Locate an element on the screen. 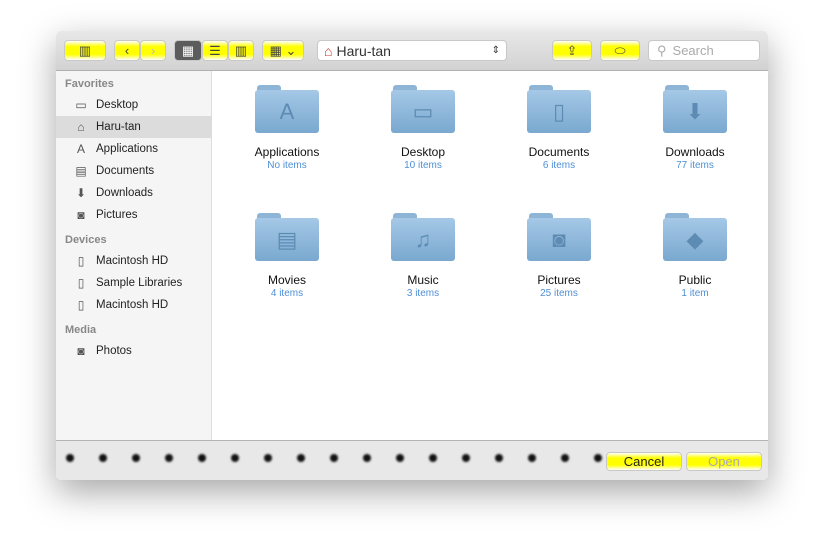  folder-name: Public is located at coordinates (695, 280).